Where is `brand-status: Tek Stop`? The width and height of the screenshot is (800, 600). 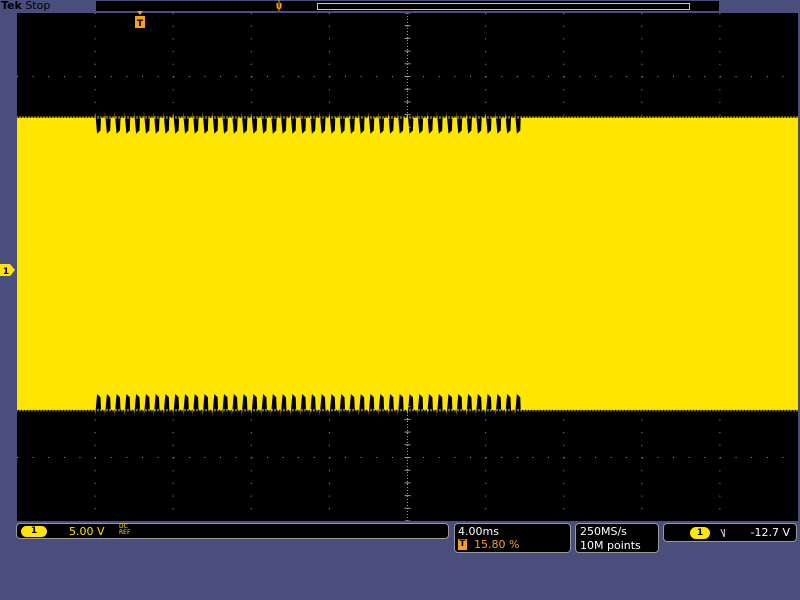
brand-status: Tek Stop is located at coordinates (25, 6).